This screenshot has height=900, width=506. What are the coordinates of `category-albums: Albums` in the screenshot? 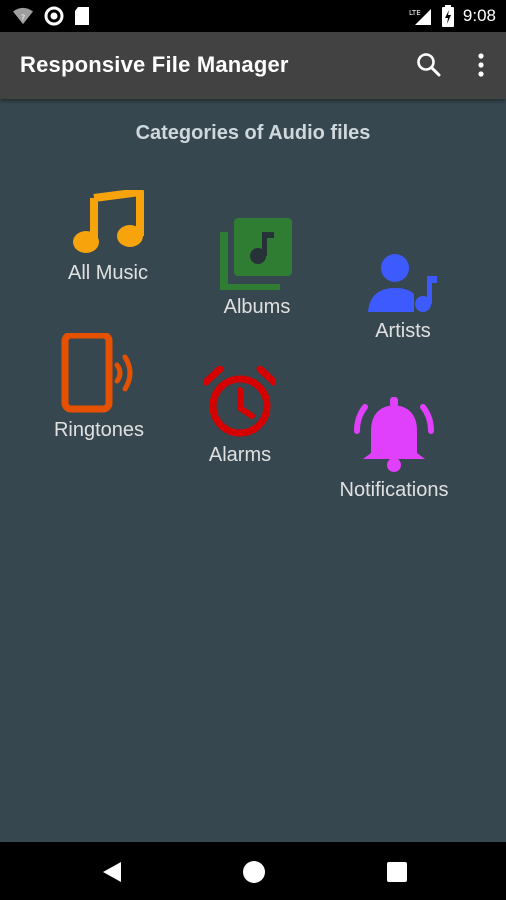 It's located at (257, 268).